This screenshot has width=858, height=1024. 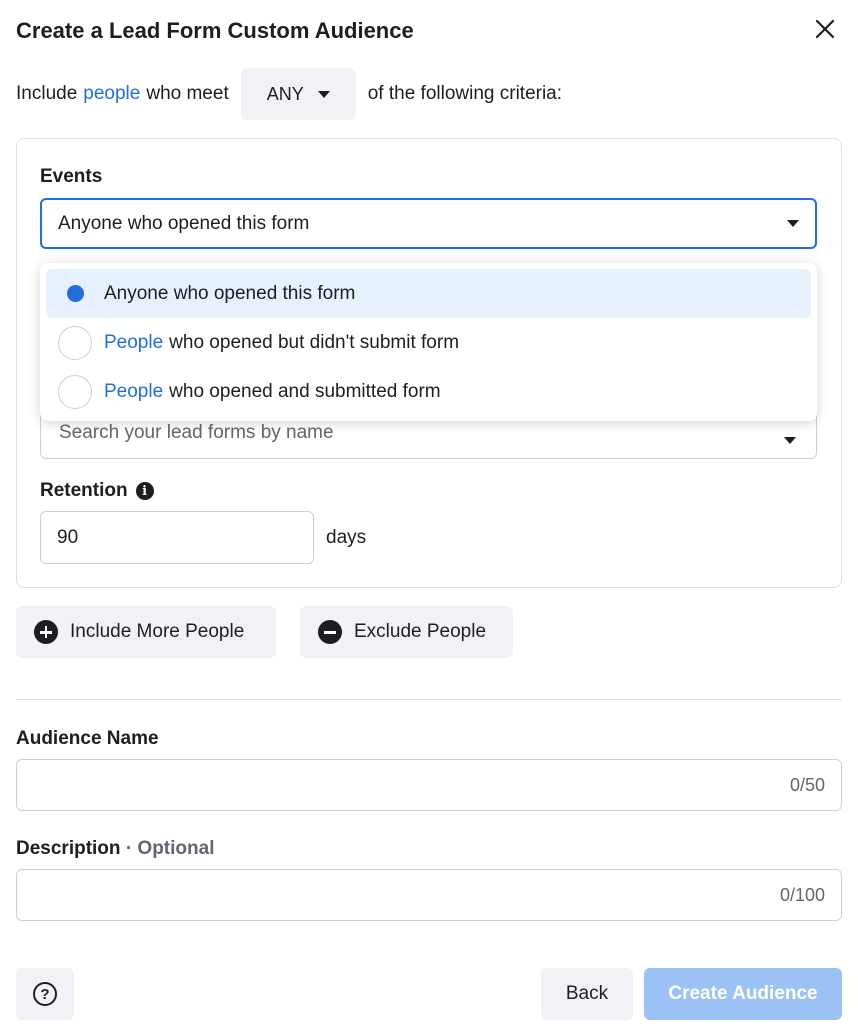 I want to click on description-label-text: Description, so click(x=68, y=848).